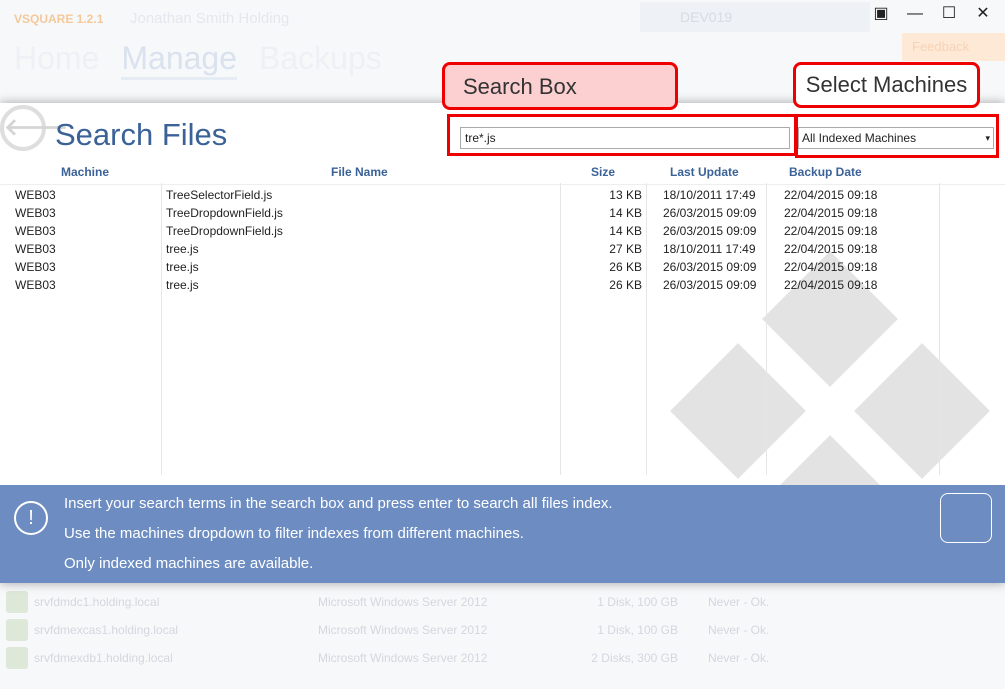  What do you see at coordinates (320, 60) in the screenshot?
I see `tab-backups: Backups` at bounding box center [320, 60].